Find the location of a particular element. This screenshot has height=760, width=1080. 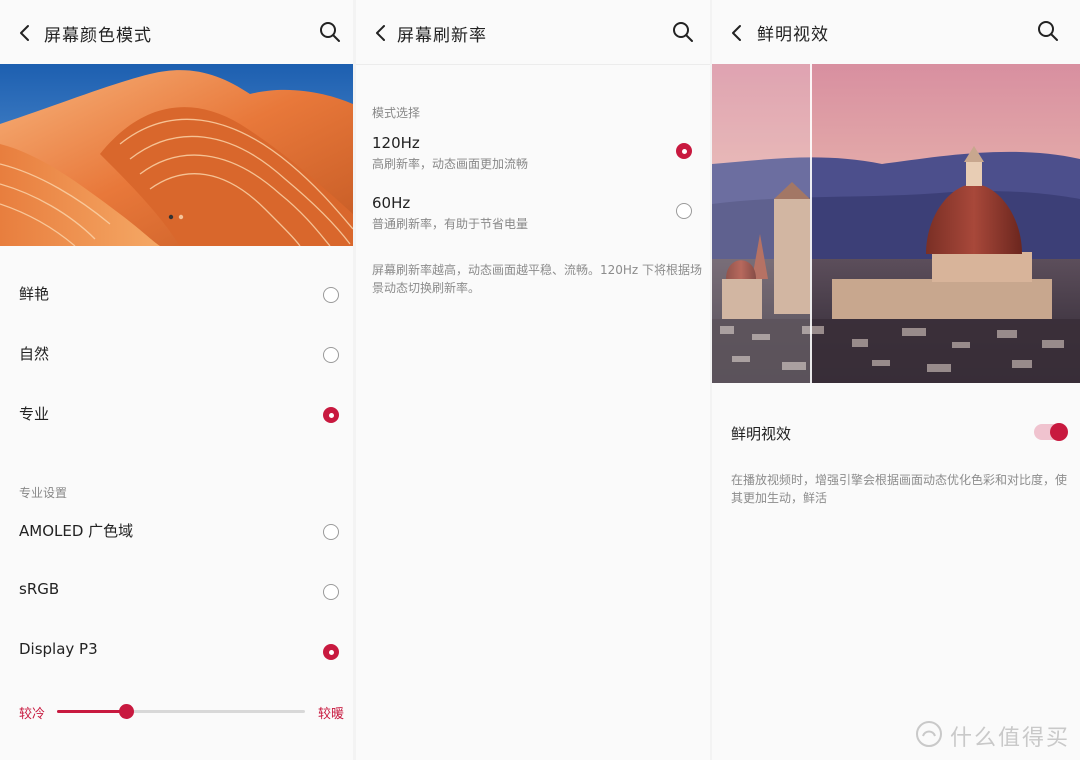

option-label: 自然 is located at coordinates (34, 354).